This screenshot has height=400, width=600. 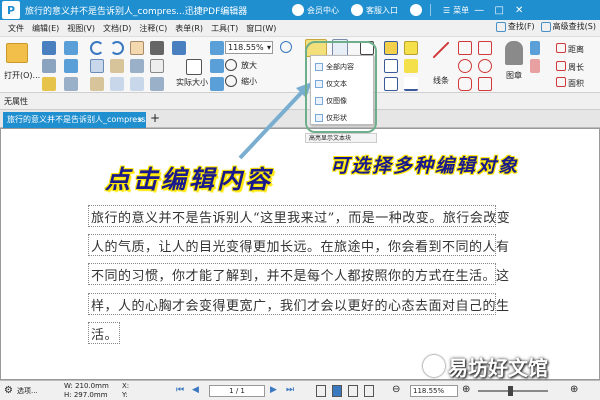 What do you see at coordinates (300, 216) in the screenshot?
I see `document-line: 旅行的意义并不是告诉别人“这里我来过”，而是一种改变。旅行会改变` at bounding box center [300, 216].